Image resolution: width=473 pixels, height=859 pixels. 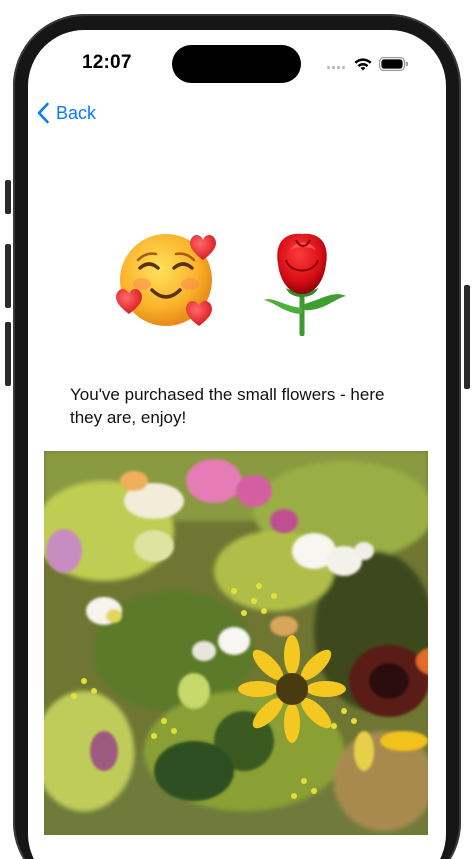 I want to click on dynamic-island, so click(x=236, y=64).